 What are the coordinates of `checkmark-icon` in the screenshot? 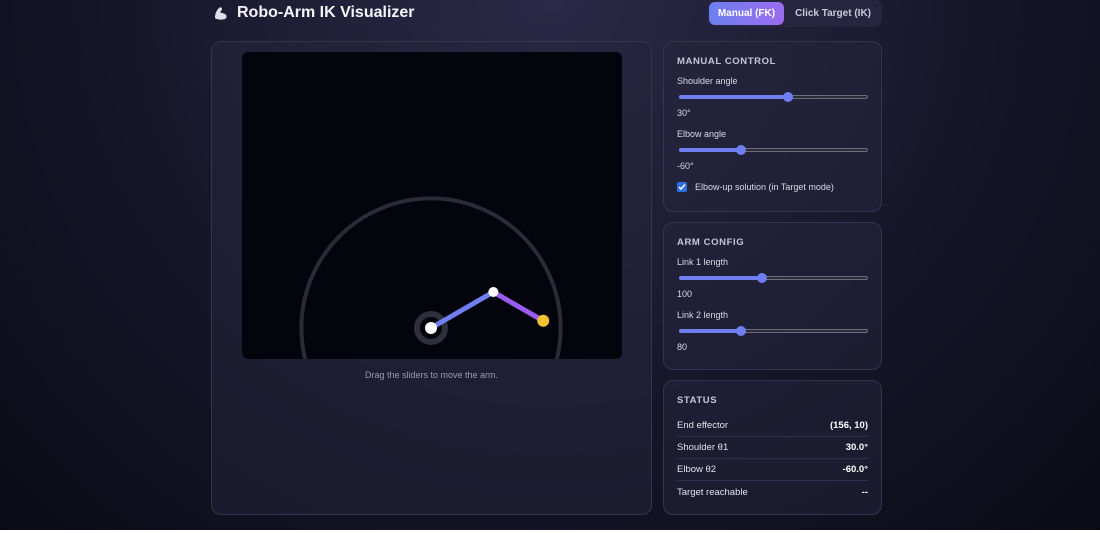 It's located at (682, 187).